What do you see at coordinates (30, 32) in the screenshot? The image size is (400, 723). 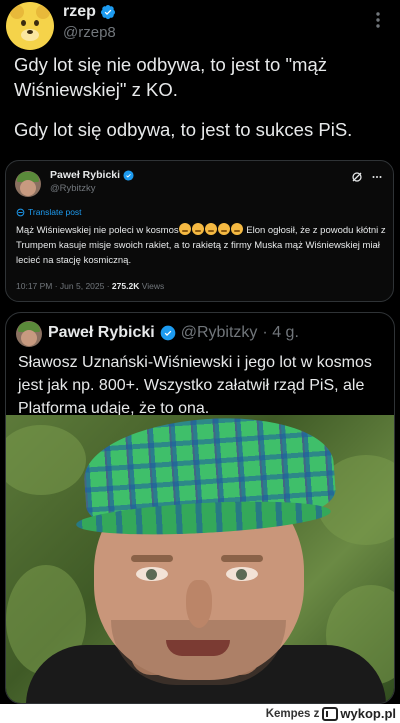 I see `avatar-nose` at bounding box center [30, 32].